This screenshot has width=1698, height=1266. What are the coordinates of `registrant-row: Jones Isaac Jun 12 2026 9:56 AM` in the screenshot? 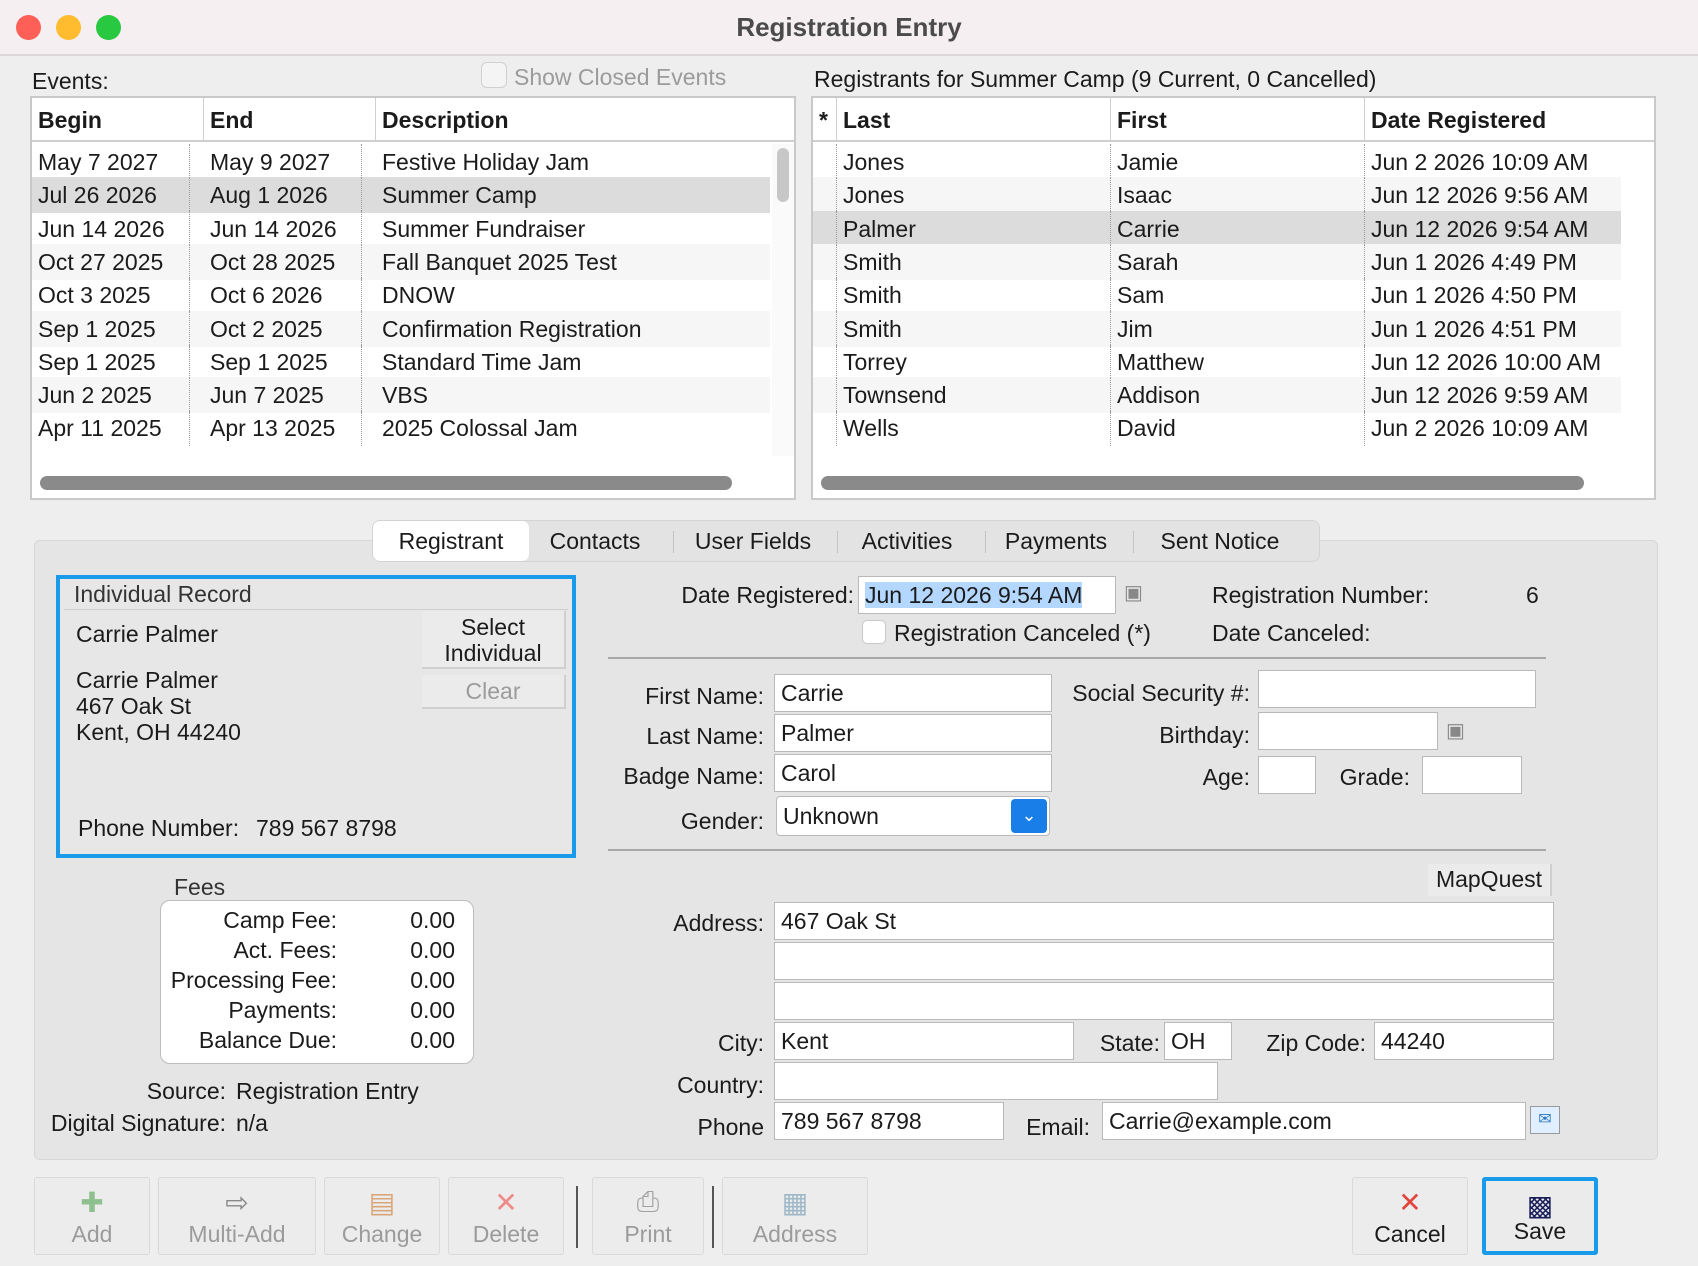 It's located at (1217, 195).